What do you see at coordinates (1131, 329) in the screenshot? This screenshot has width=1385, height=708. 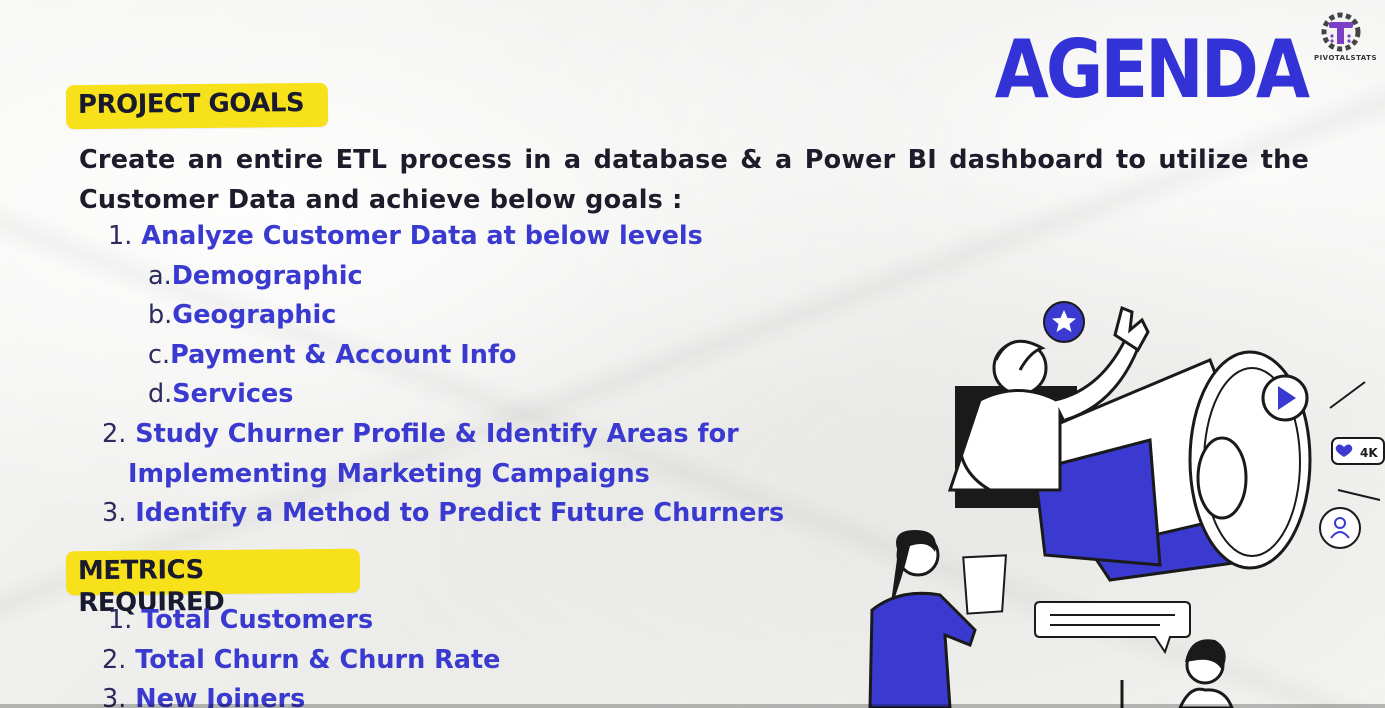 I see `thumbs-up-hand` at bounding box center [1131, 329].